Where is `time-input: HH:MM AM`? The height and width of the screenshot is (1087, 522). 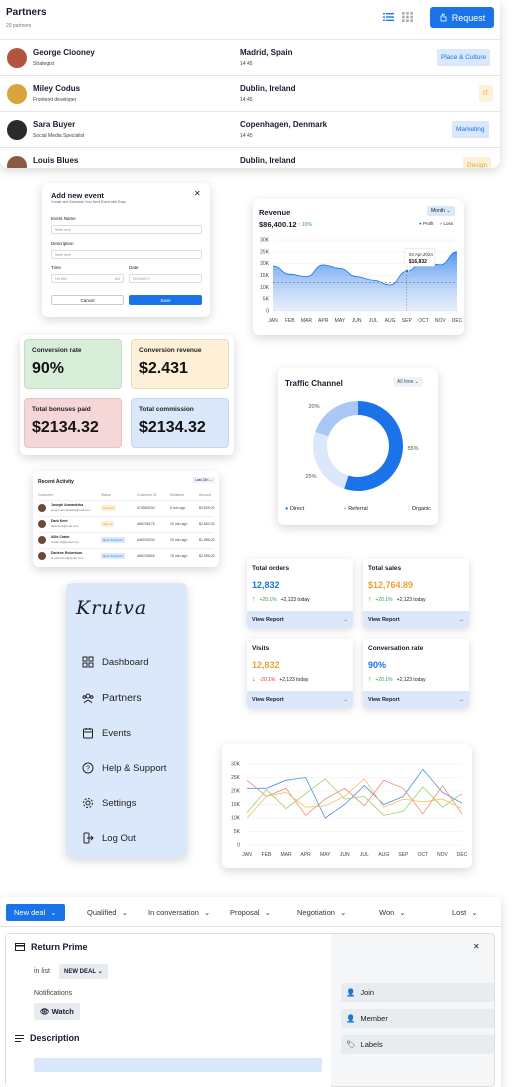
time-input: HH:MM AM is located at coordinates (87, 278).